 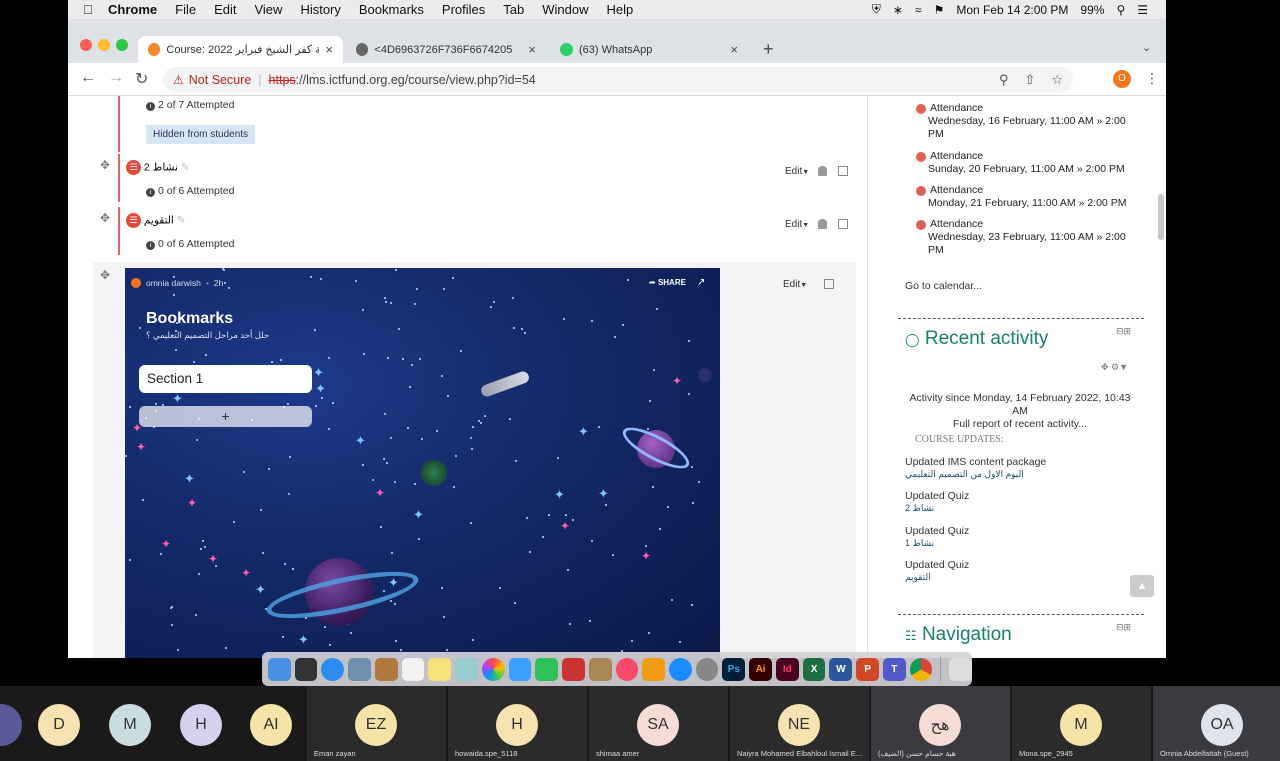 What do you see at coordinates (1216, 723) in the screenshot?
I see `participant-tile: OA Omnia Abdelfattah (Guest)` at bounding box center [1216, 723].